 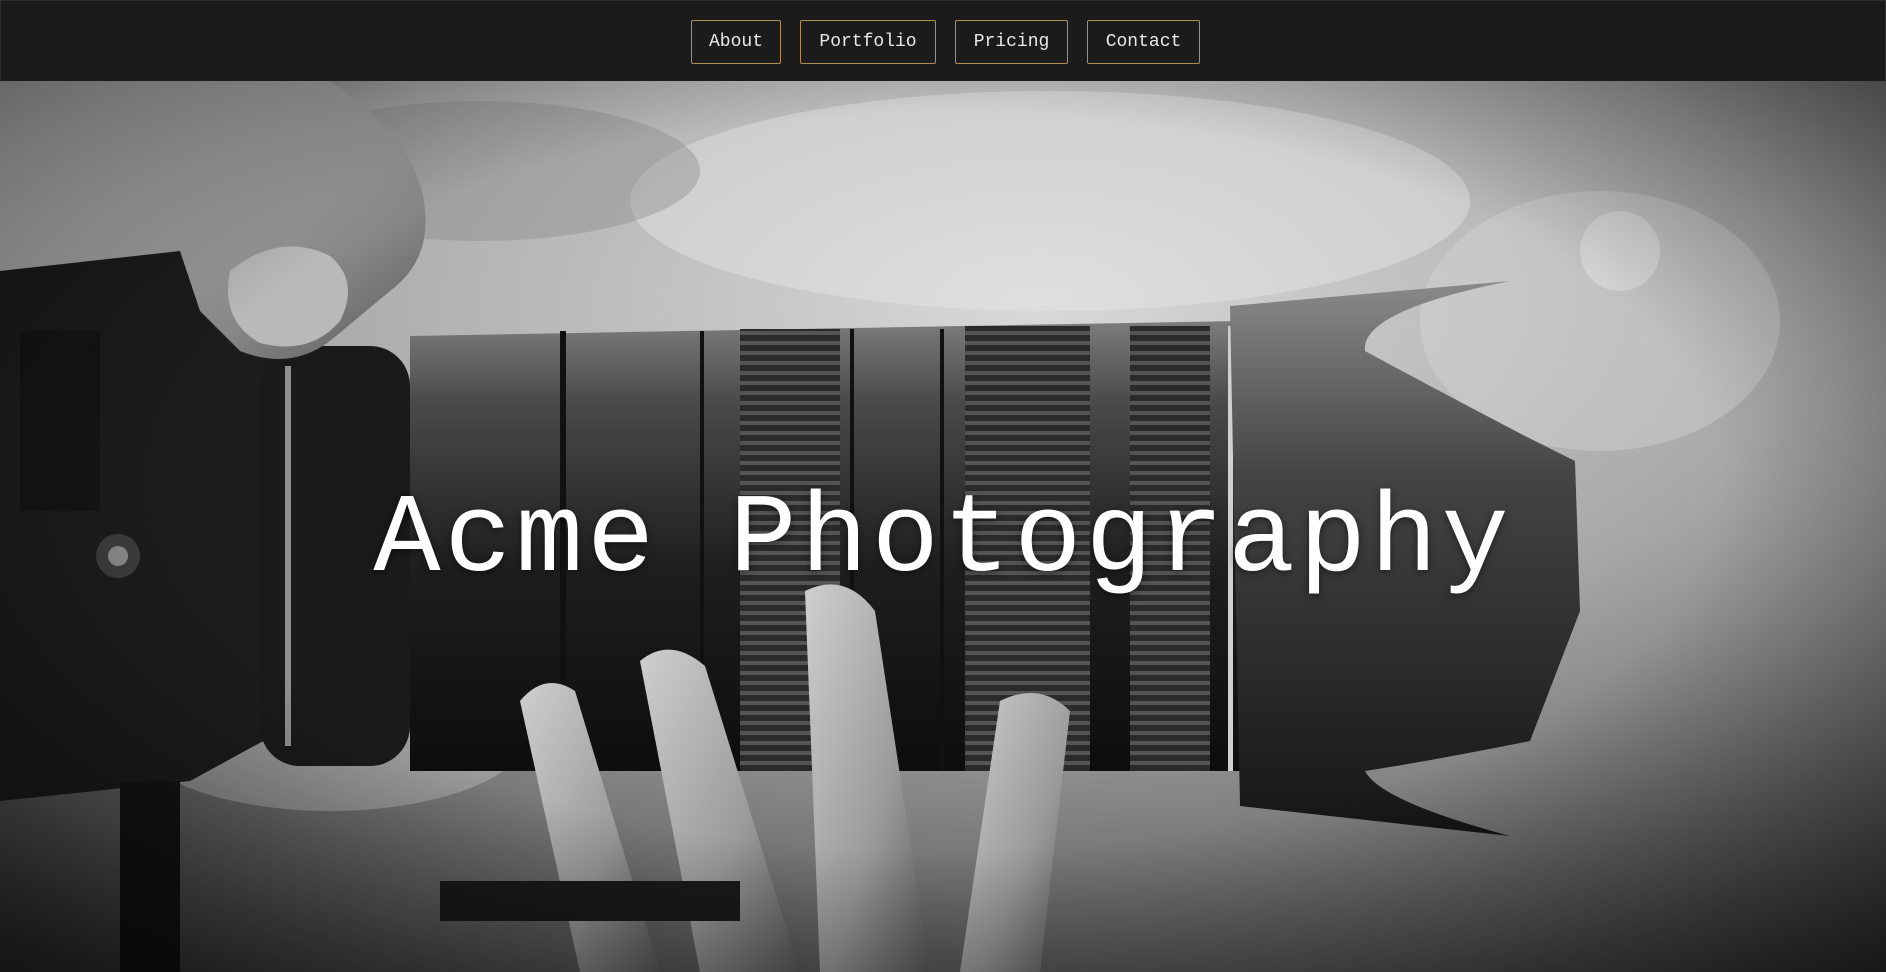 I want to click on nav-pricing-button: Pricing, so click(x=1011, y=42).